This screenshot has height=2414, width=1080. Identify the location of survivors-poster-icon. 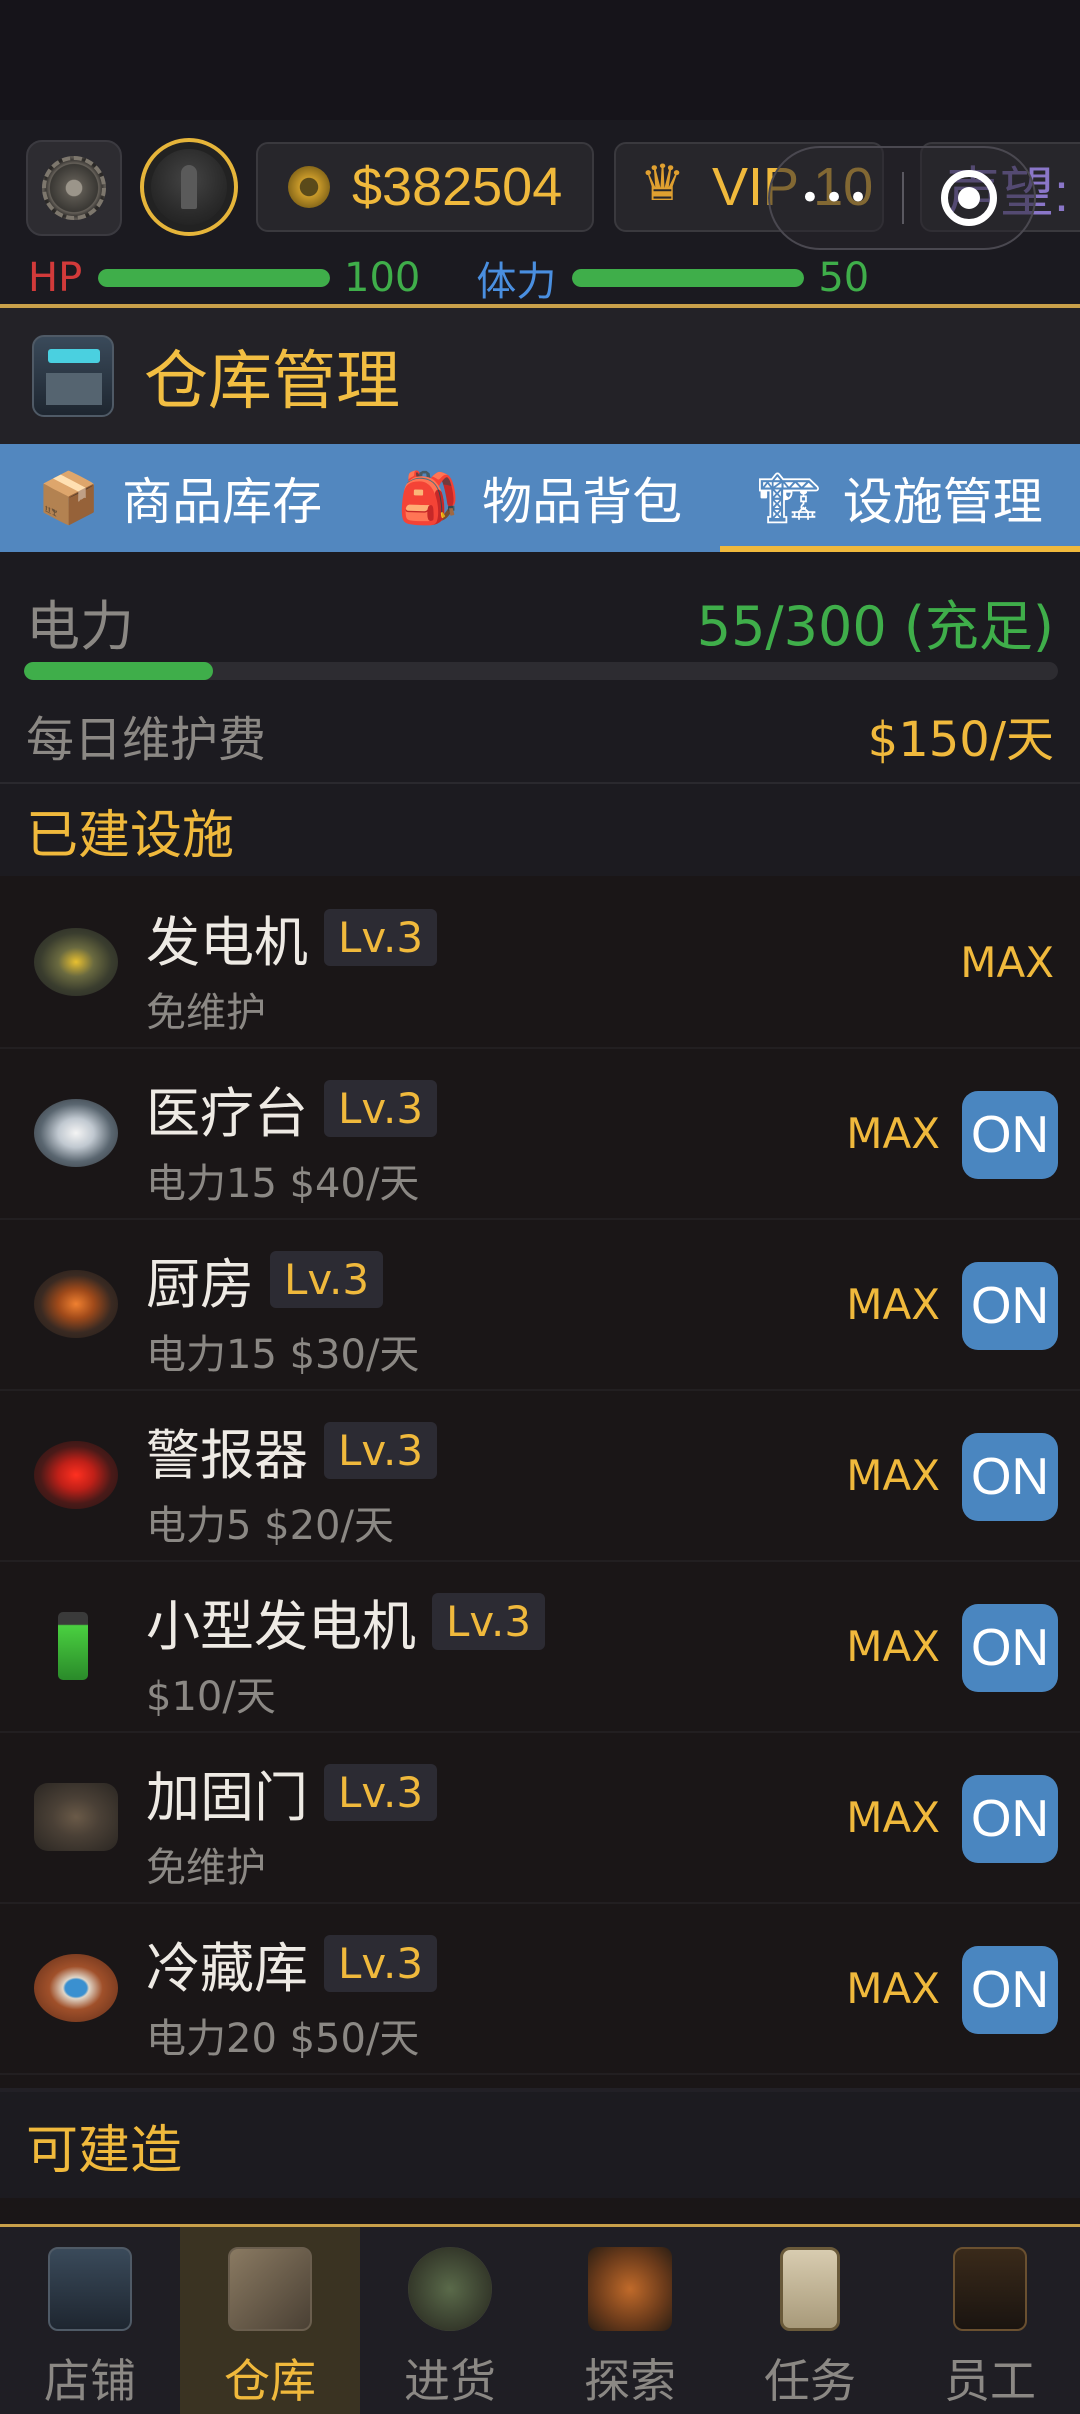
(990, 2289).